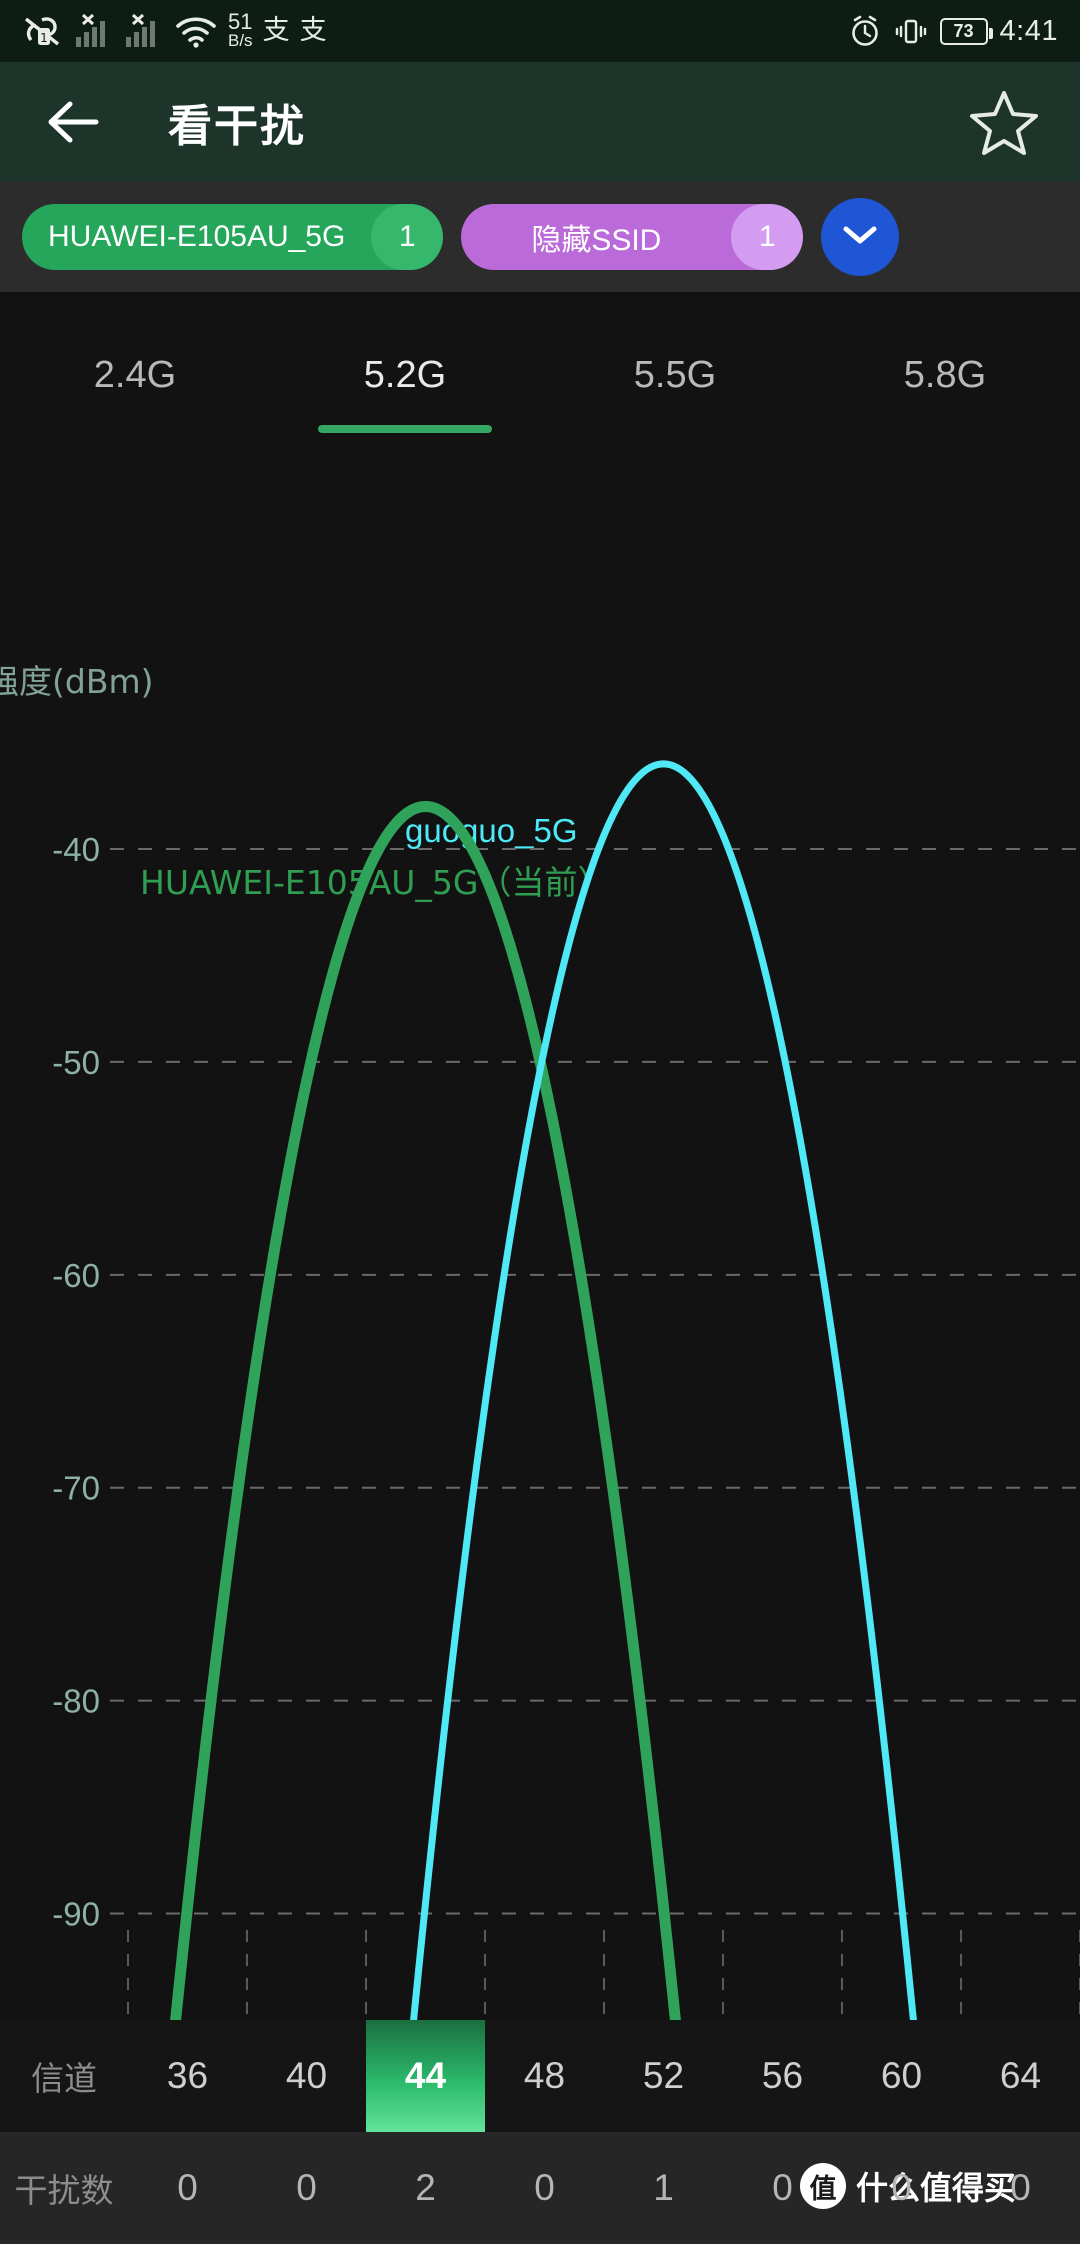 Image resolution: width=1080 pixels, height=2244 pixels. Describe the element at coordinates (75, 122) in the screenshot. I see `back-arrow-icon` at that location.